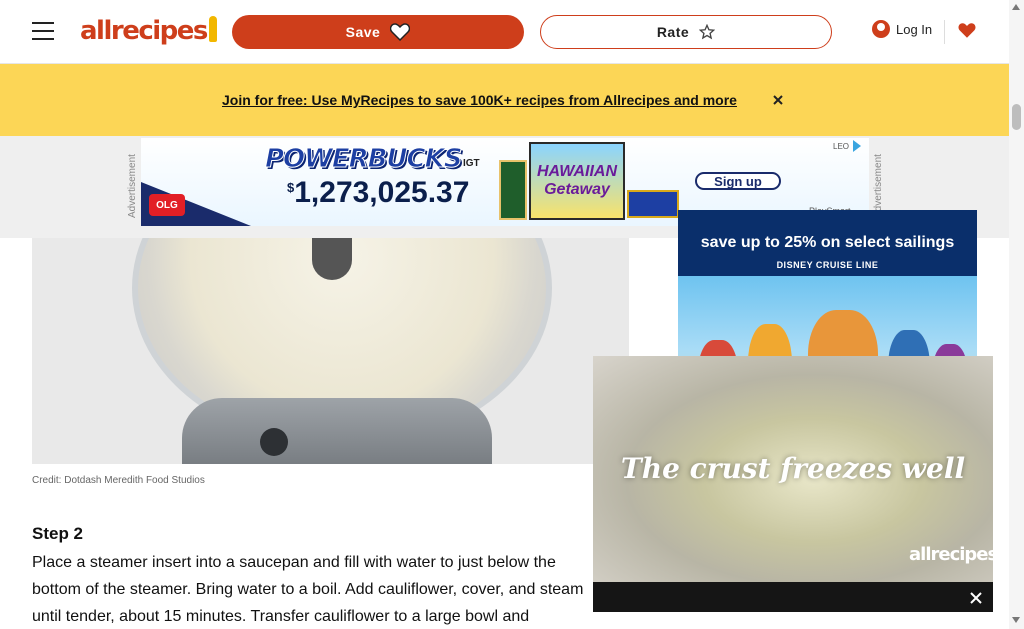 The image size is (1024, 629). I want to click on video-logo: allrecipes, so click(951, 554).